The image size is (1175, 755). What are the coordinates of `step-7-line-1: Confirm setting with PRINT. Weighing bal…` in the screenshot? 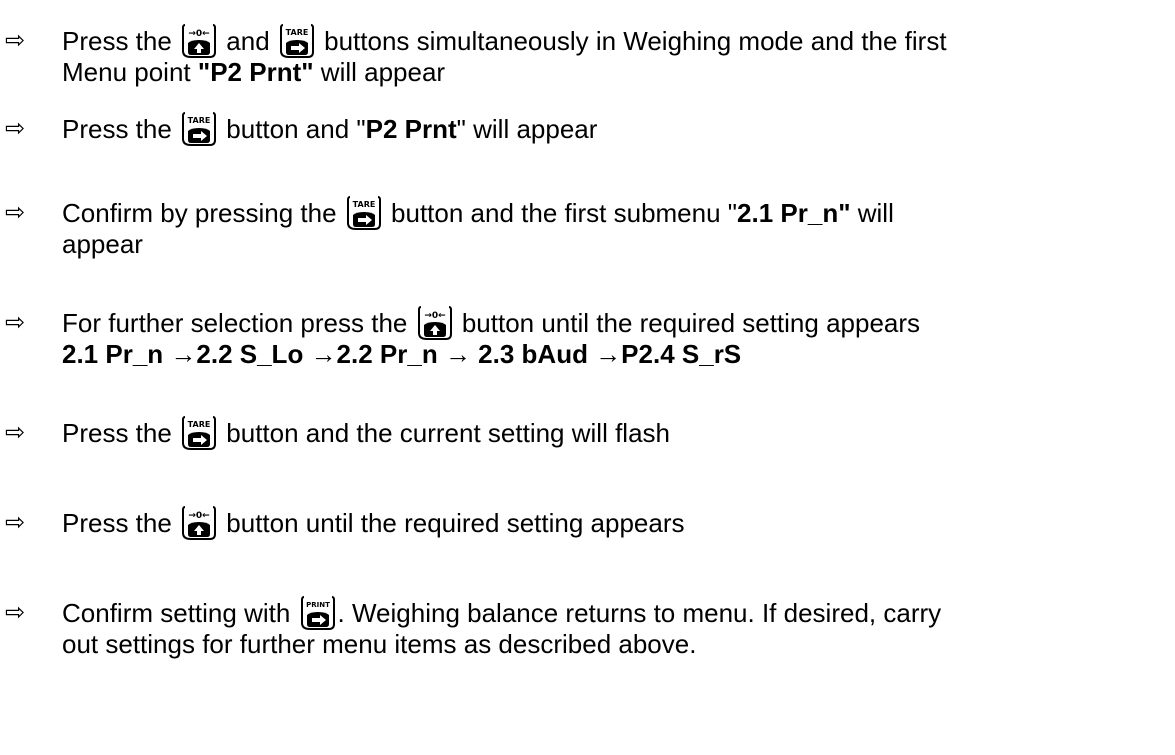 It's located at (502, 613).